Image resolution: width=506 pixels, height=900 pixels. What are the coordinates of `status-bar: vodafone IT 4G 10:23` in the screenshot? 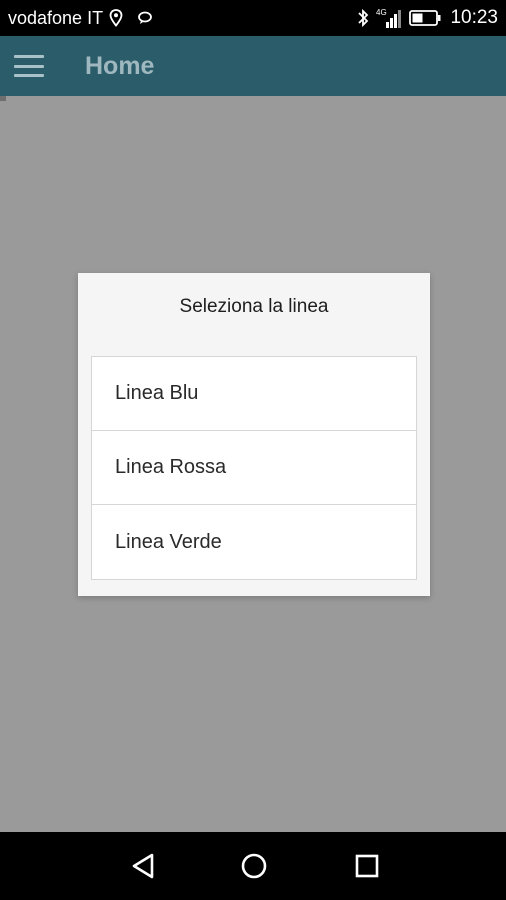 It's located at (253, 18).